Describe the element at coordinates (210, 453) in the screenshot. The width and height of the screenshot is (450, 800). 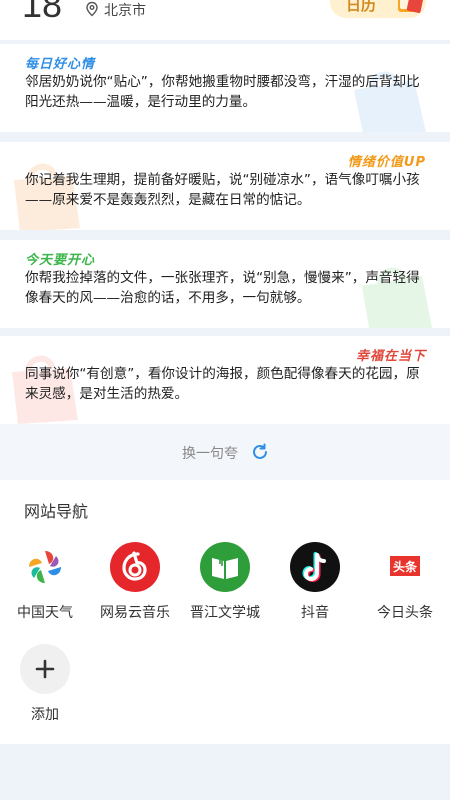
I see `swap-compliment-button: 换一句夸` at that location.